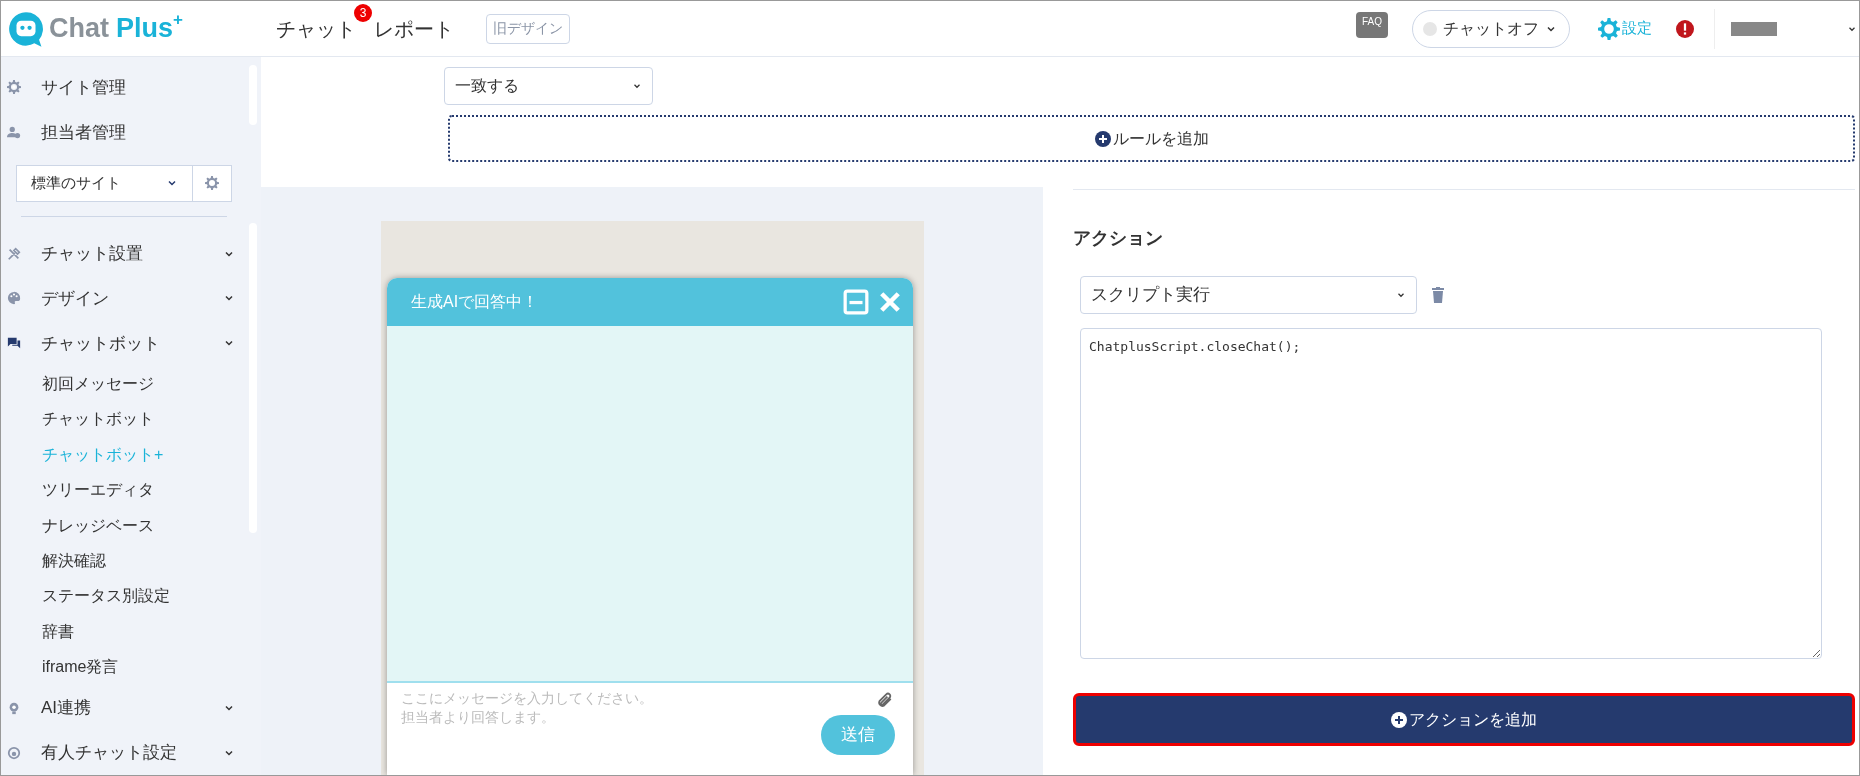  I want to click on lightbulb-icon, so click(14, 707).